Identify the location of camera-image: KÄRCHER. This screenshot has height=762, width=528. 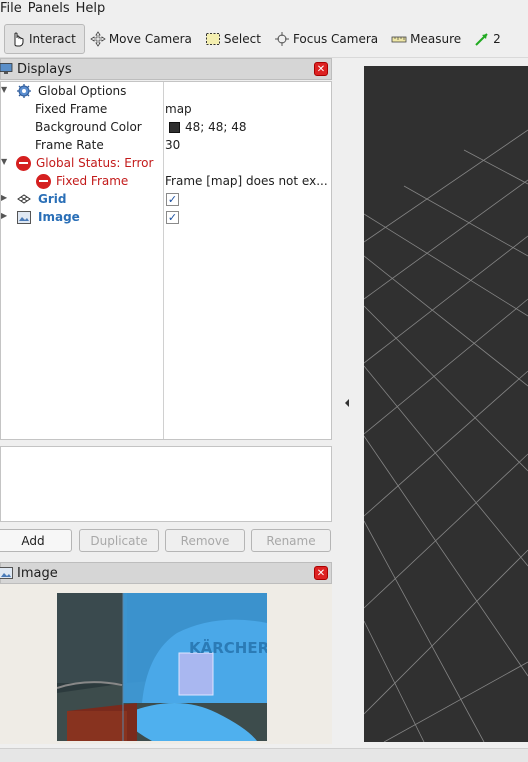
(162, 667).